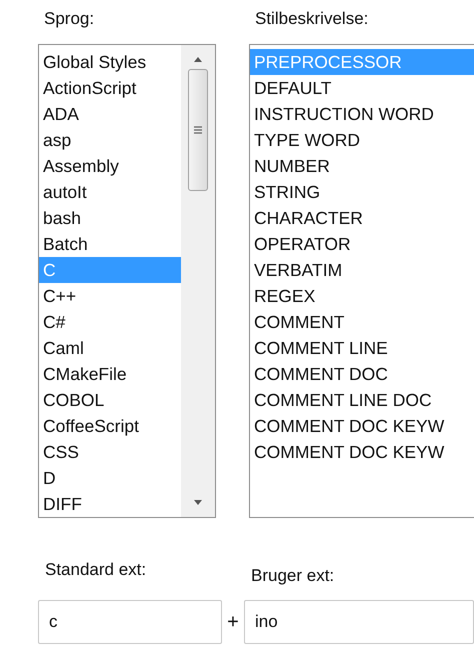  Describe the element at coordinates (110, 478) in the screenshot. I see `language-item: D` at that location.